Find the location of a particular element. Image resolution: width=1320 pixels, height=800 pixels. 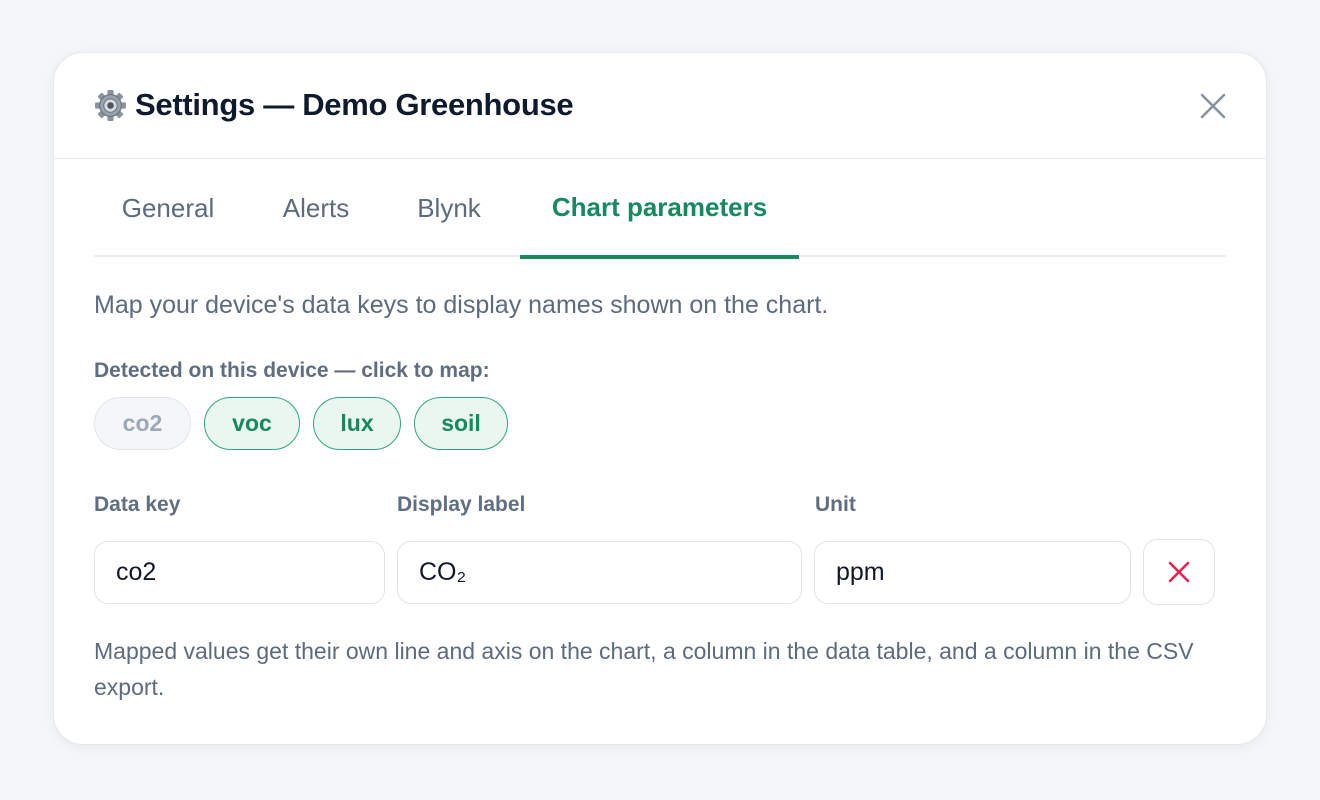

tab-blynk: Blynk is located at coordinates (449, 208).